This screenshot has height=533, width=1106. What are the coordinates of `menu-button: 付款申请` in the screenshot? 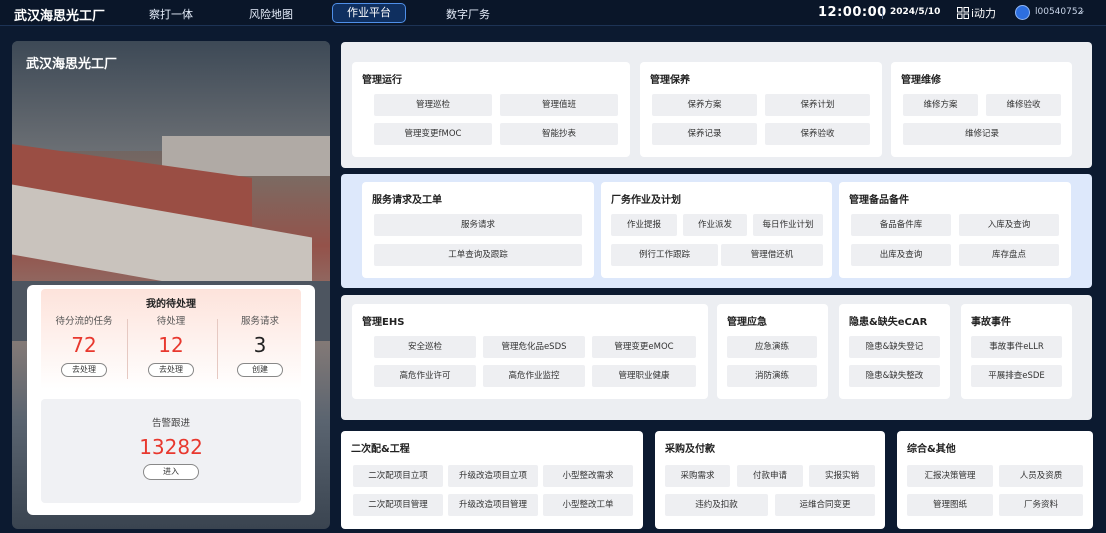 It's located at (770, 476).